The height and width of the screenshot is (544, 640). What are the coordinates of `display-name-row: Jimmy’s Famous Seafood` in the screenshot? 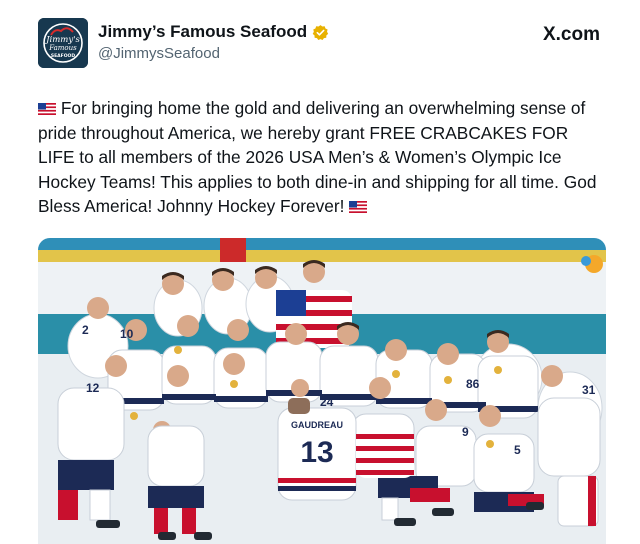 It's located at (213, 32).